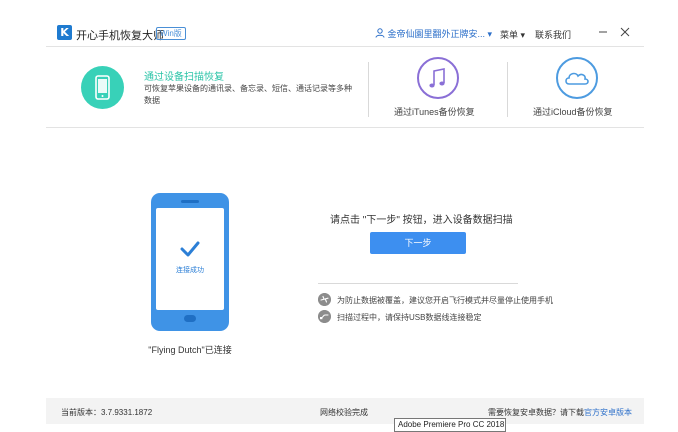 Image resolution: width=678 pixels, height=432 pixels. I want to click on itunes-mode-label: 通过iTunes备份恢复, so click(434, 111).